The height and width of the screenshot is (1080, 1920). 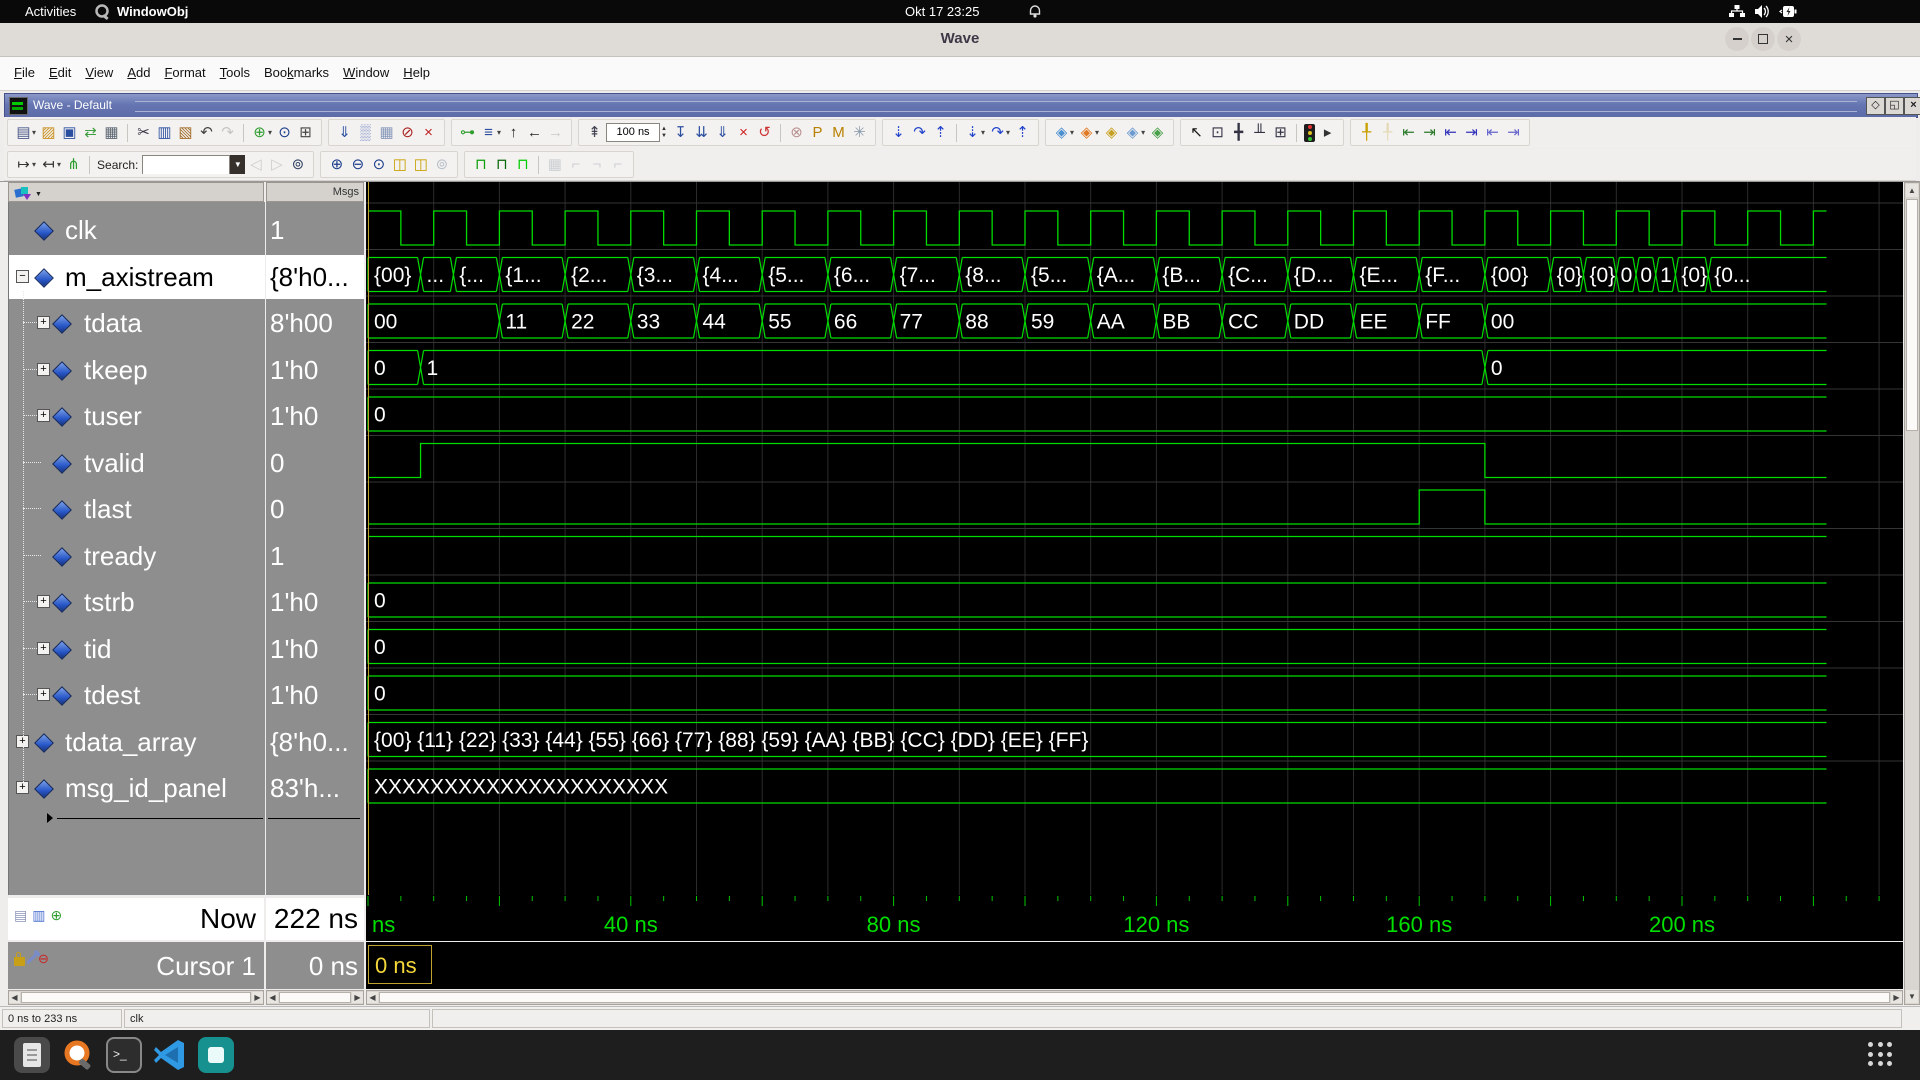 What do you see at coordinates (137, 370) in the screenshot?
I see `signal-row-tkeep: + tkeep` at bounding box center [137, 370].